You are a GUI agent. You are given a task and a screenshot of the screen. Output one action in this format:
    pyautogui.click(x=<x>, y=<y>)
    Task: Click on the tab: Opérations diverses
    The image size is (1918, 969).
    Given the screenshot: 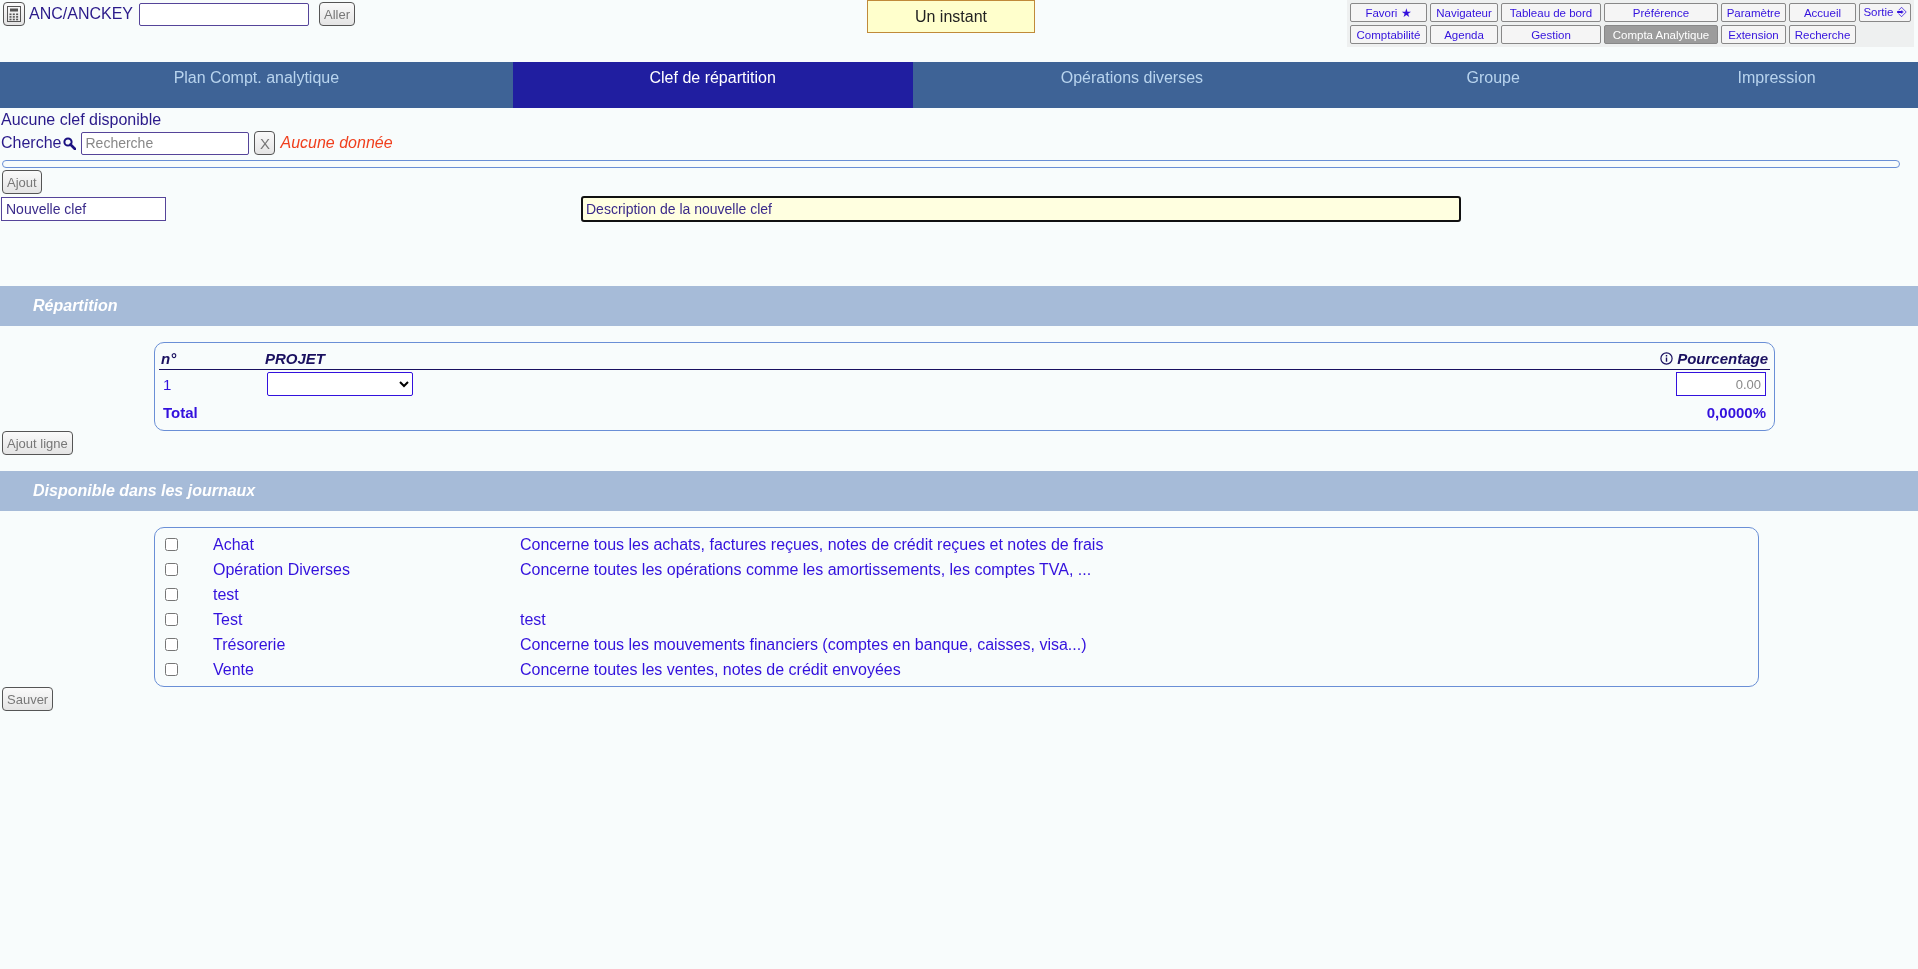 What is the action you would take?
    pyautogui.click(x=1132, y=85)
    